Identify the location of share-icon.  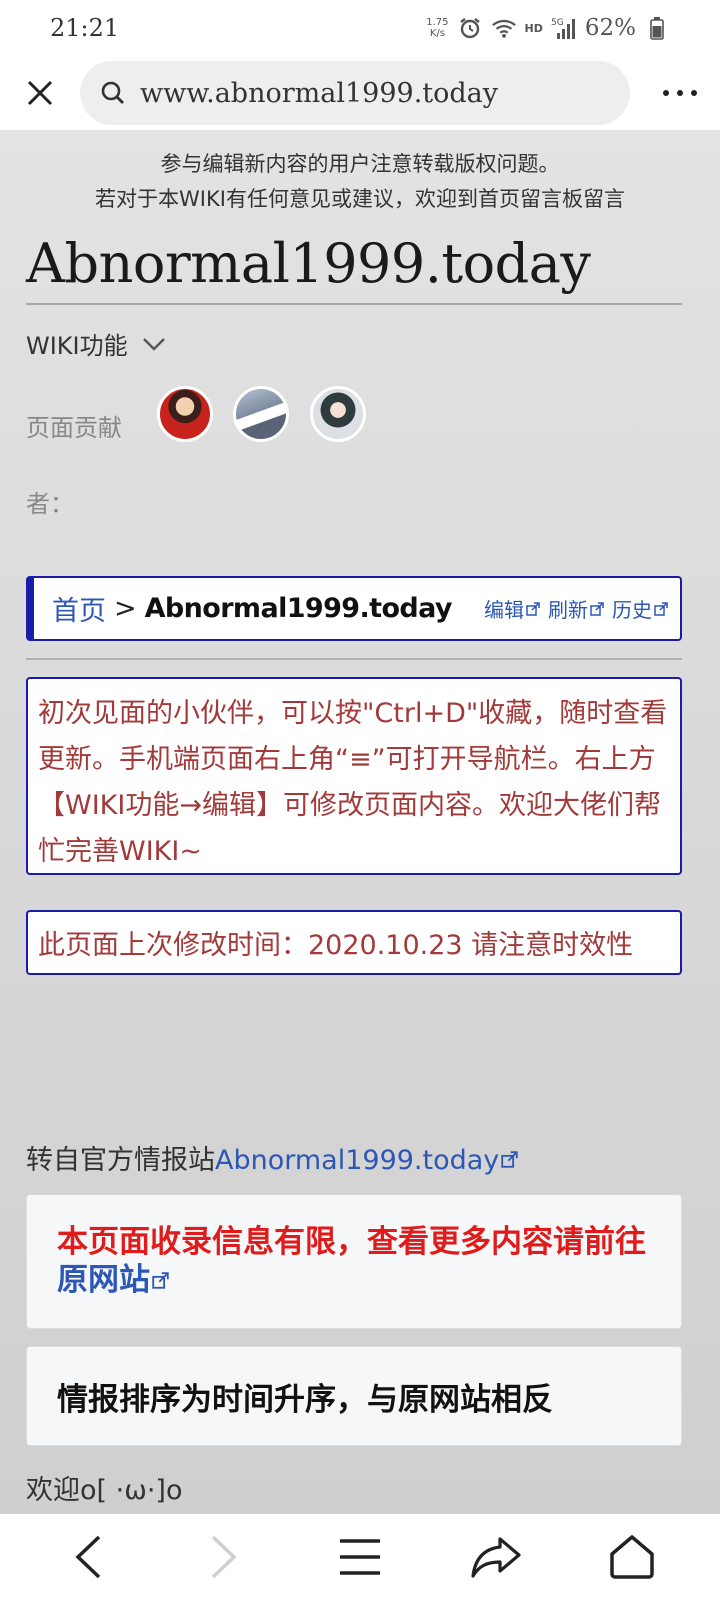
(496, 1557).